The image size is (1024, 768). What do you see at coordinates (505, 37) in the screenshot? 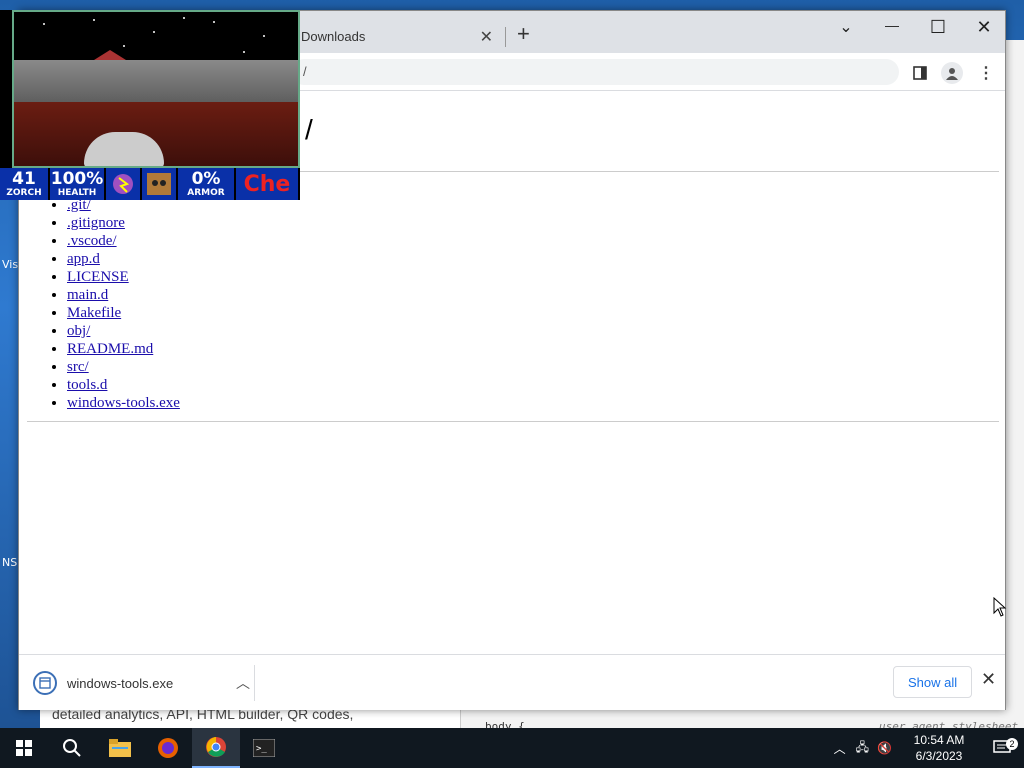
I see `tab-separator` at bounding box center [505, 37].